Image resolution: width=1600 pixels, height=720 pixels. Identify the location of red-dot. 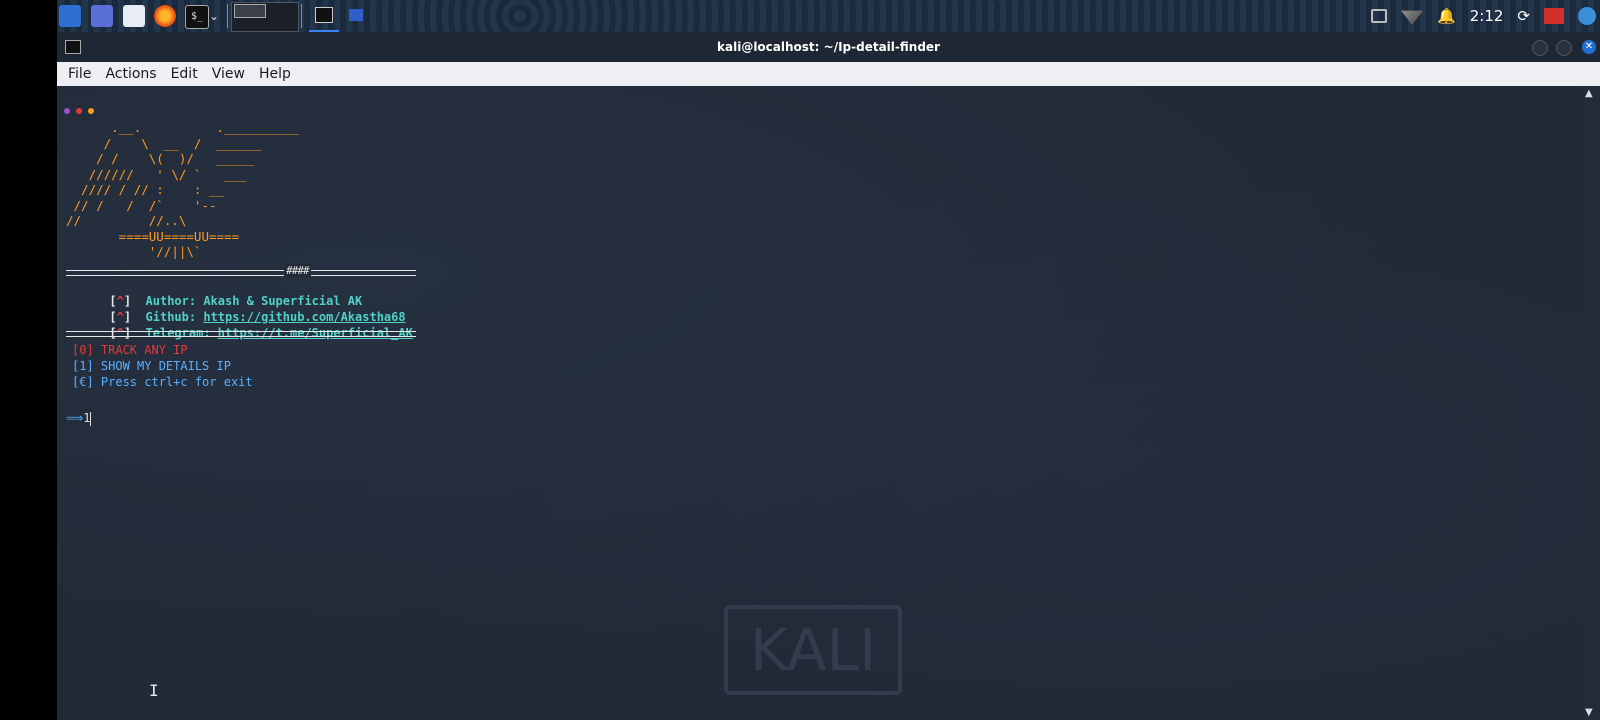
(79, 111).